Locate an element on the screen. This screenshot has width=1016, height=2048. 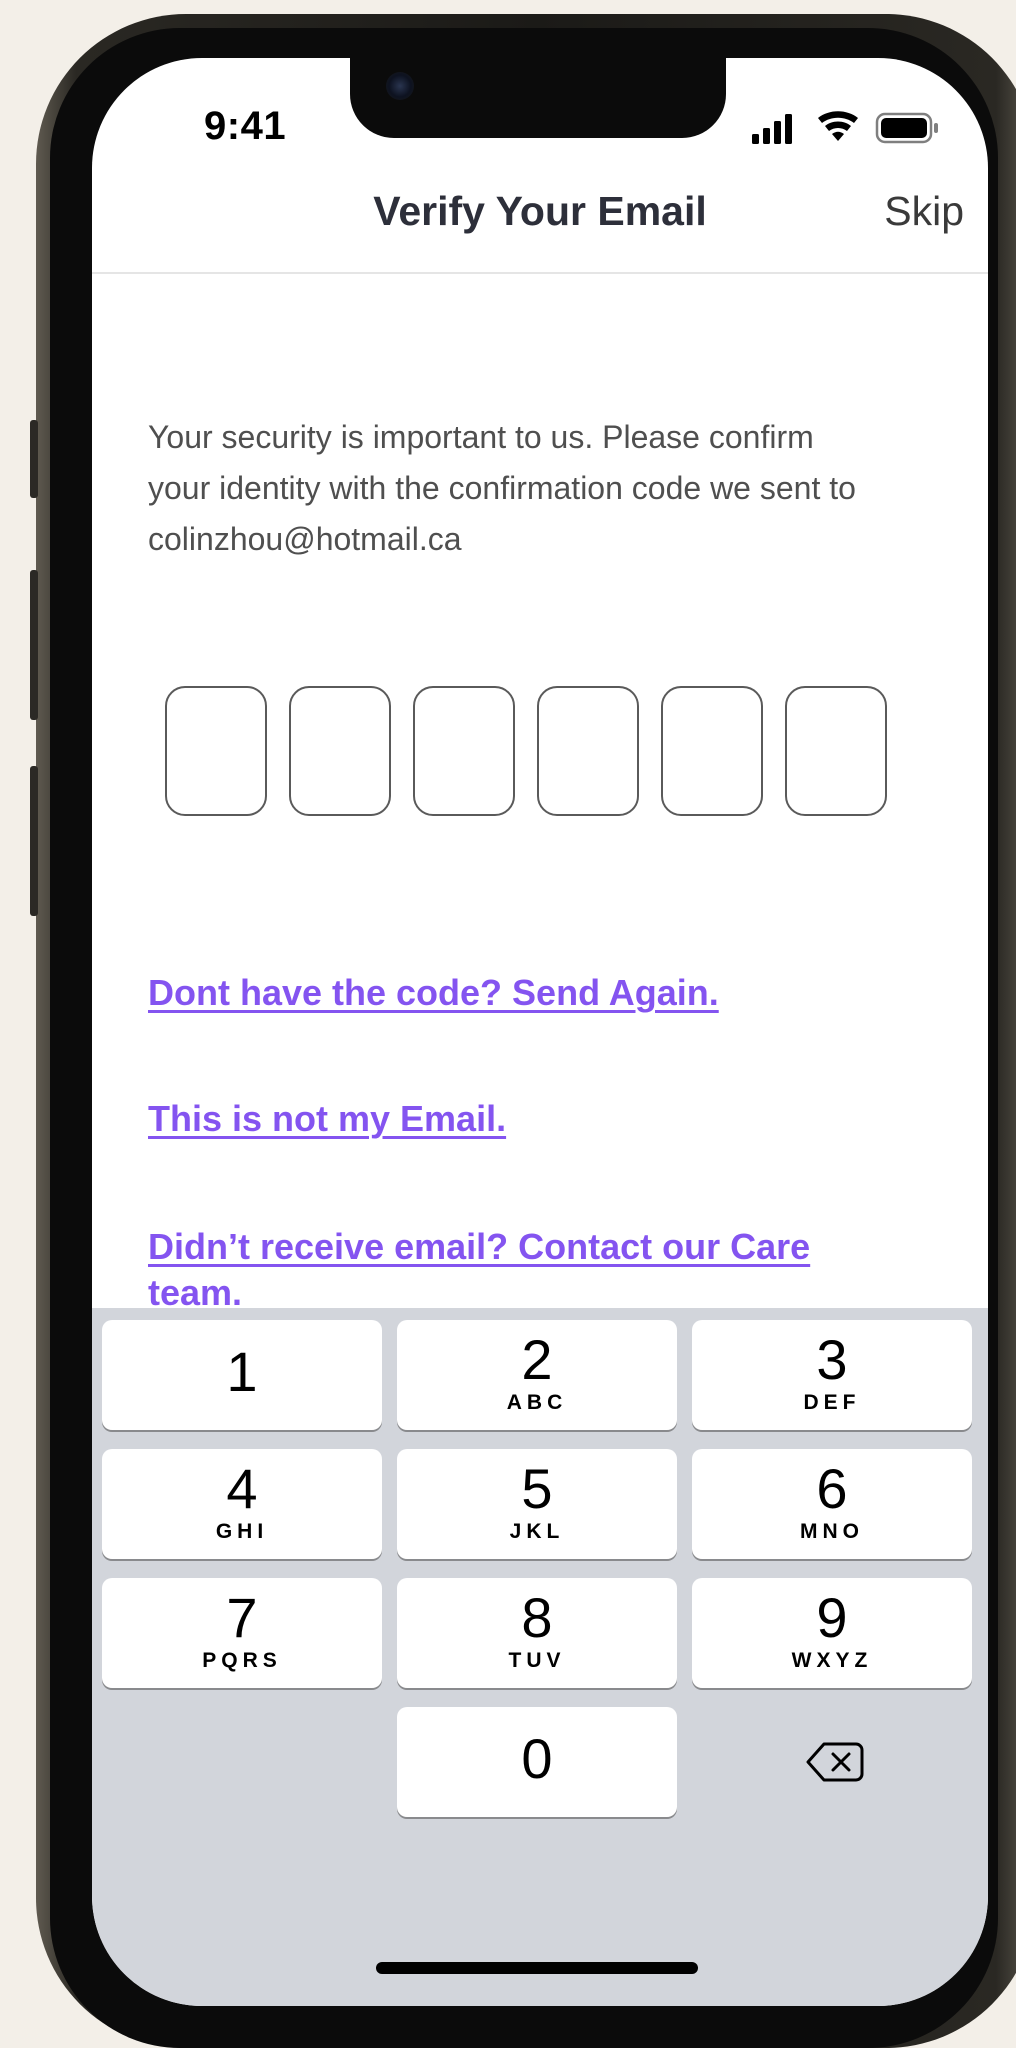
cellular-signal-icon is located at coordinates (772, 129).